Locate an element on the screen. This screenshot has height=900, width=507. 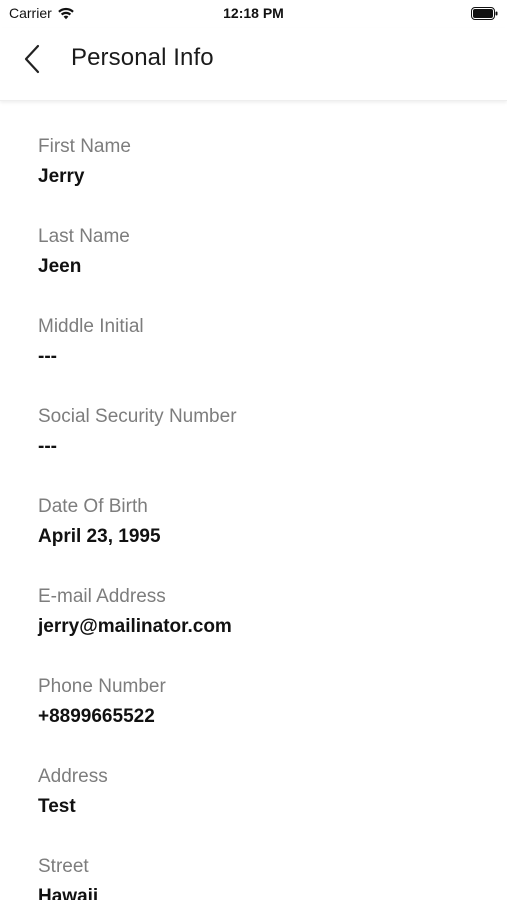
field-label: First Name is located at coordinates (84, 146).